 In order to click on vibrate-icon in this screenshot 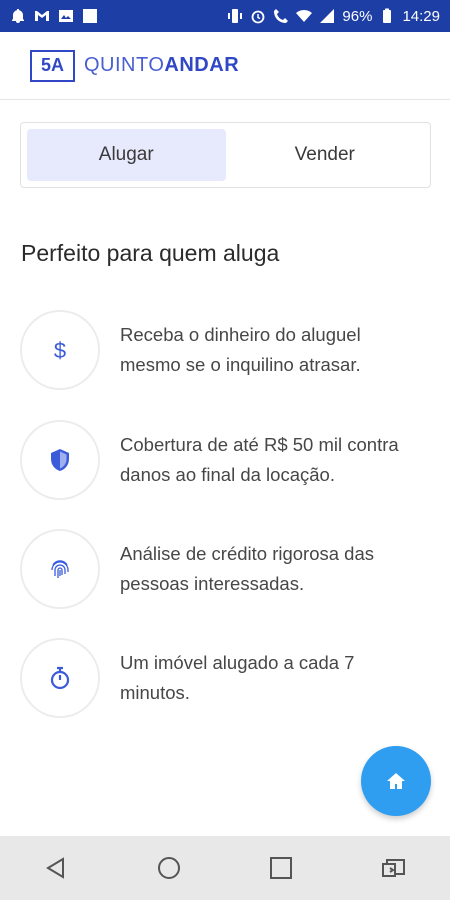, I will do `click(235, 16)`.